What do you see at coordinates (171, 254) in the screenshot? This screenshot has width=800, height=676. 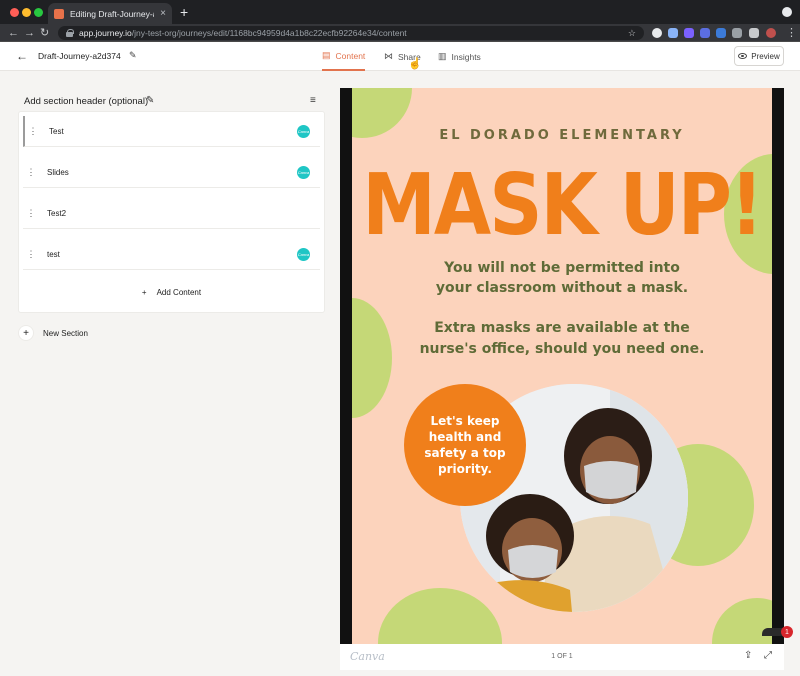 I see `content-item-test-lower: ⋮ test Canva` at bounding box center [171, 254].